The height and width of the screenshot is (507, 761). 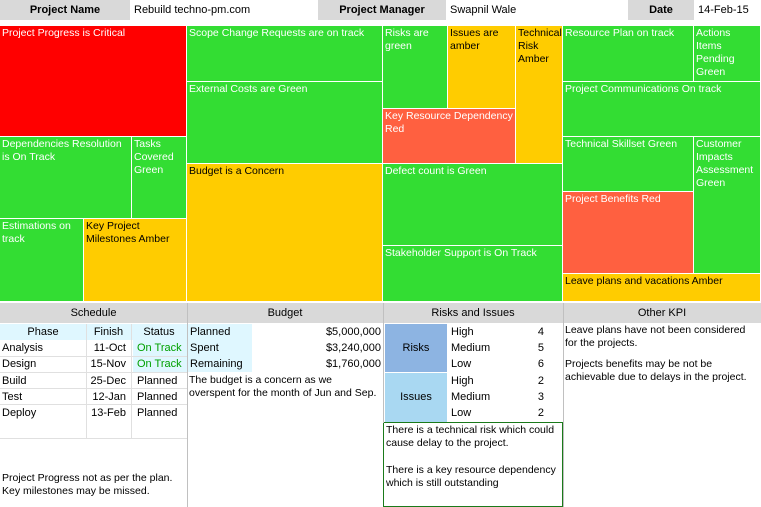 What do you see at coordinates (473, 205) in the screenshot?
I see `tile-defect-count: Defect count is Green` at bounding box center [473, 205].